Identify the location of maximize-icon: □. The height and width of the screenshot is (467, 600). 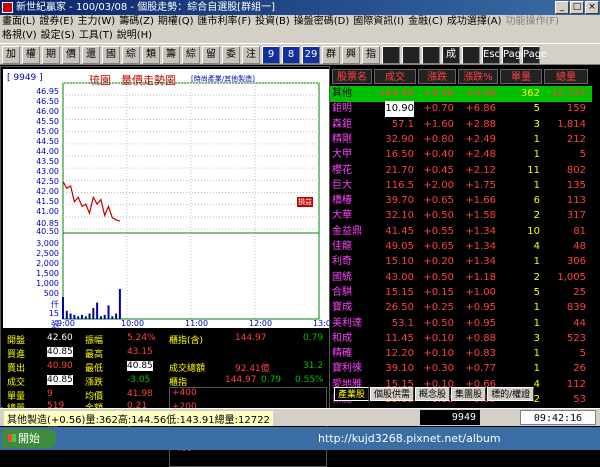
(577, 7).